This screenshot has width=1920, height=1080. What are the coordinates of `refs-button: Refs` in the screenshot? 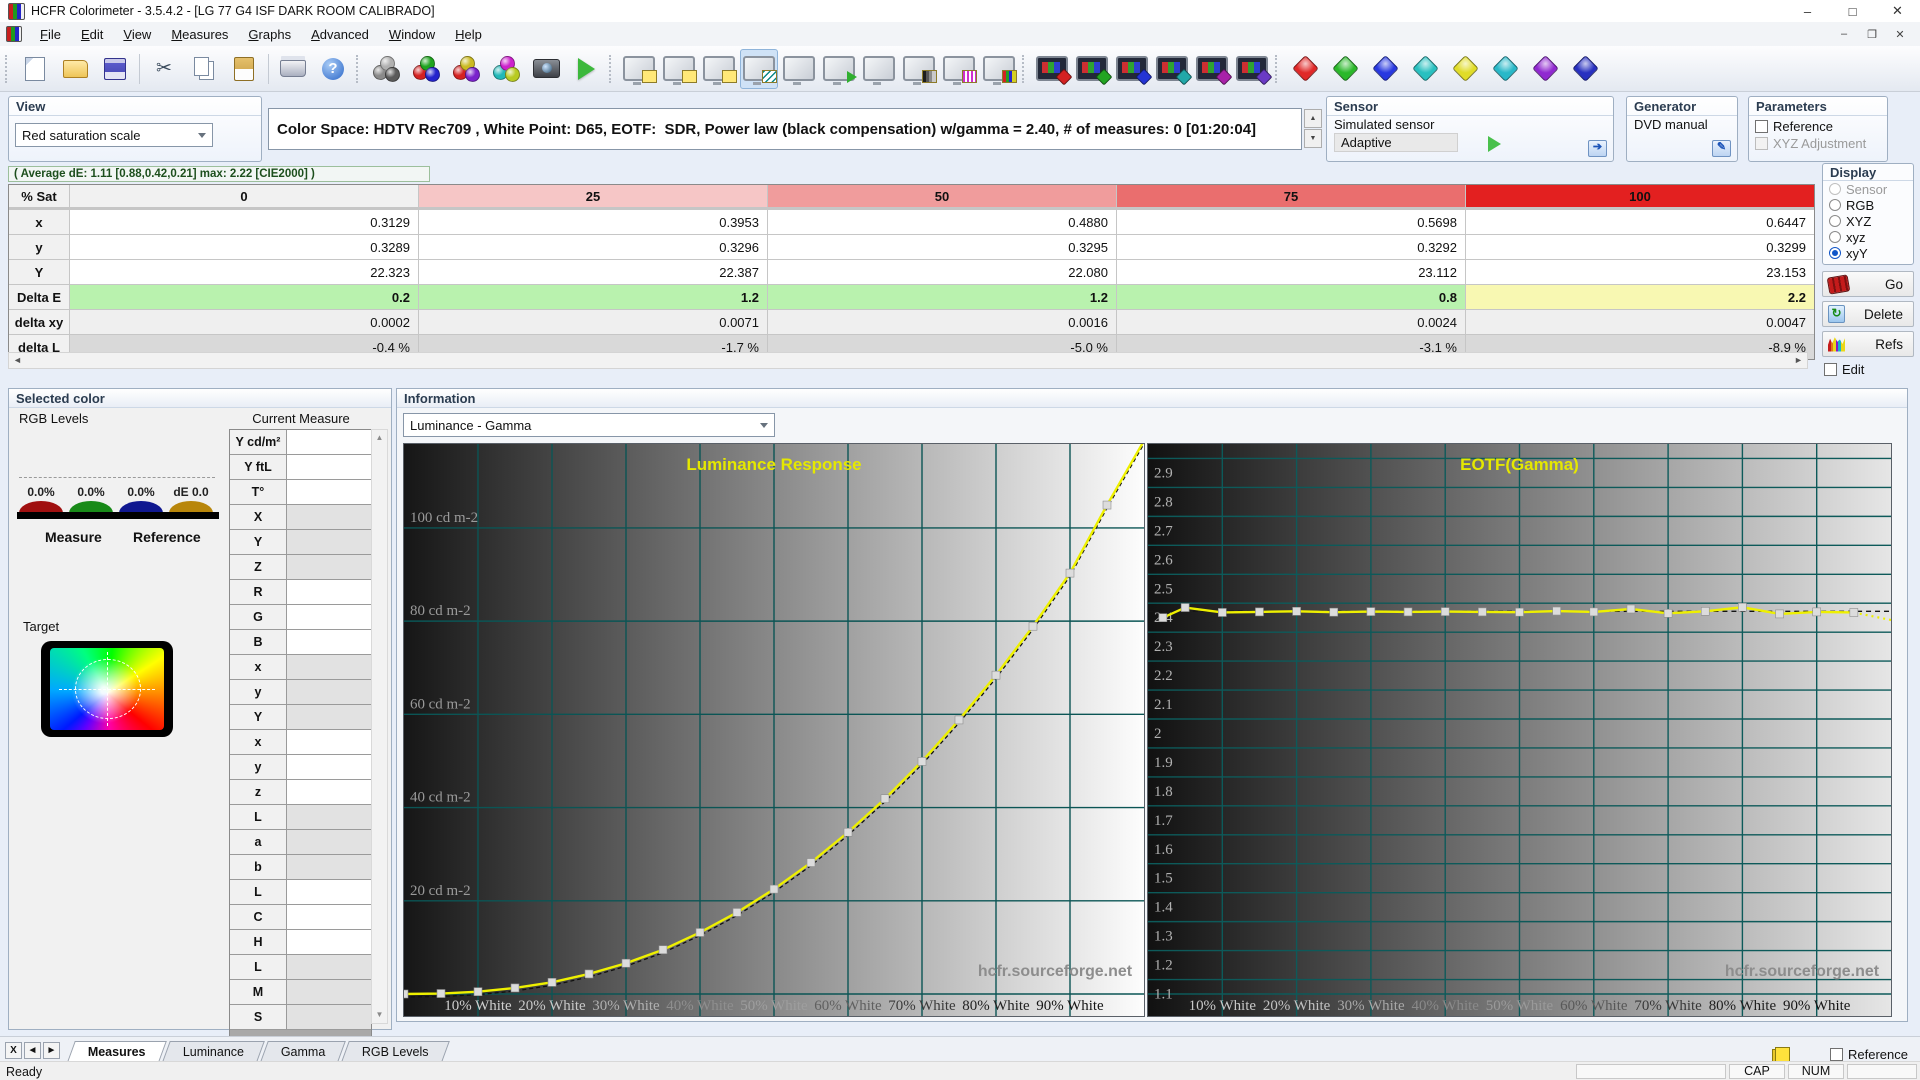 It's located at (1868, 344).